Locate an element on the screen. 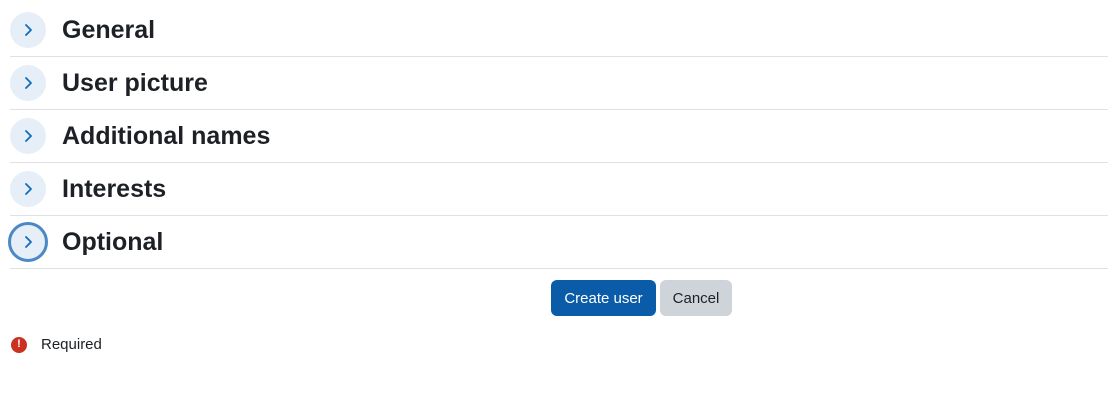 The width and height of the screenshot is (1108, 404). section-general: General is located at coordinates (559, 30).